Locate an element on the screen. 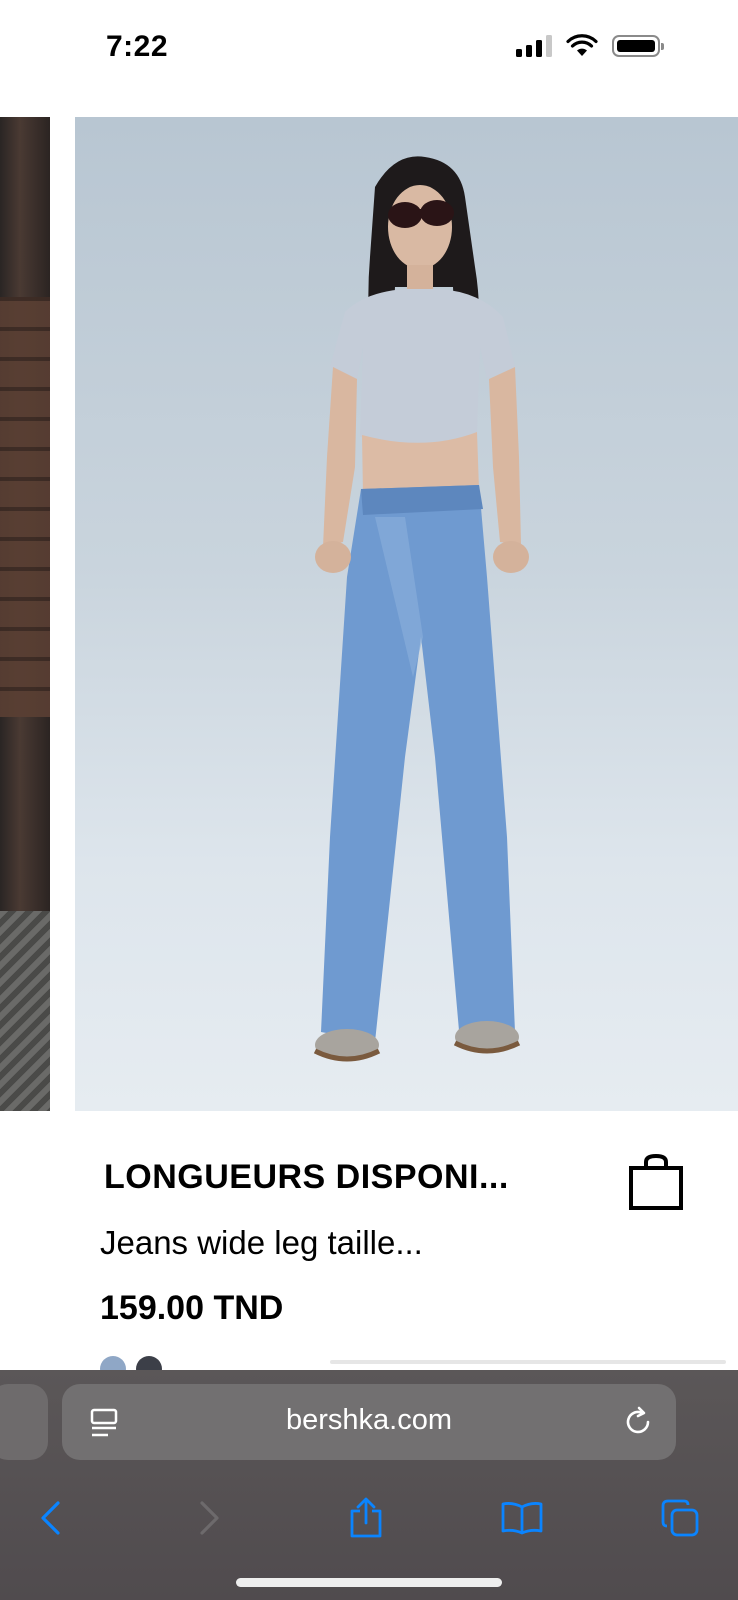 Image resolution: width=738 pixels, height=1600 pixels. shopping-bag-icon is located at coordinates (656, 1181).